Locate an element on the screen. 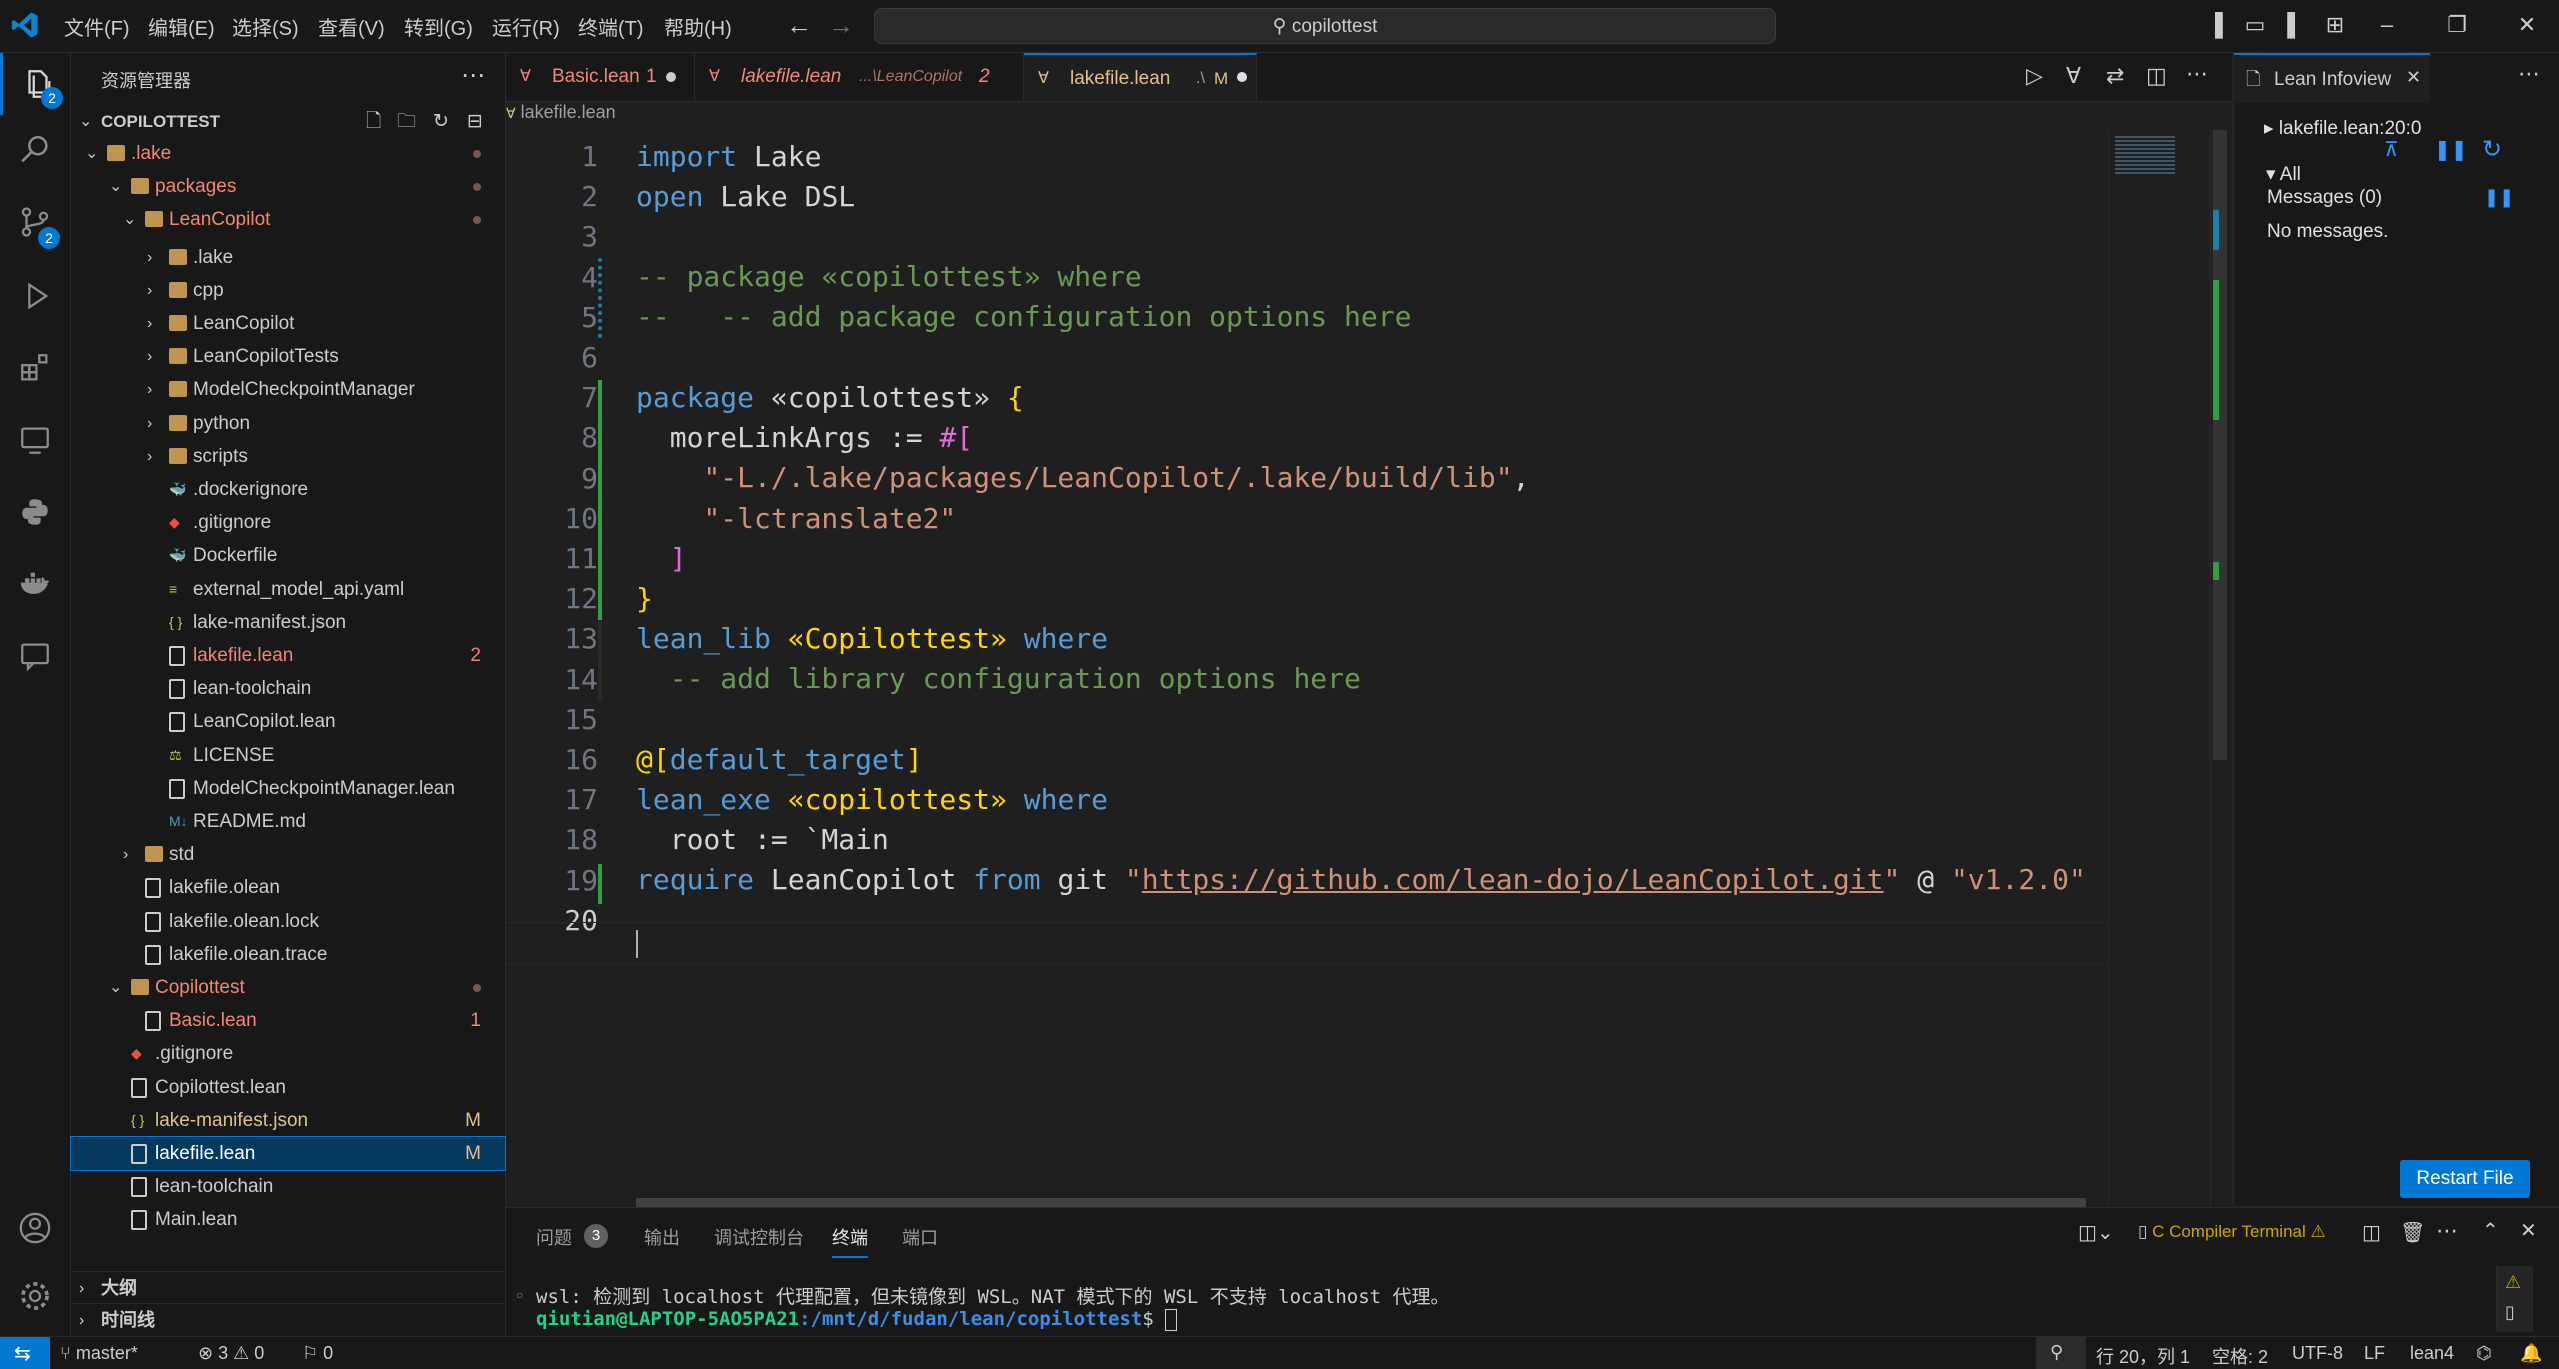 The width and height of the screenshot is (2559, 1369). tree-file: ⚖ LICENSE is located at coordinates (288, 755).